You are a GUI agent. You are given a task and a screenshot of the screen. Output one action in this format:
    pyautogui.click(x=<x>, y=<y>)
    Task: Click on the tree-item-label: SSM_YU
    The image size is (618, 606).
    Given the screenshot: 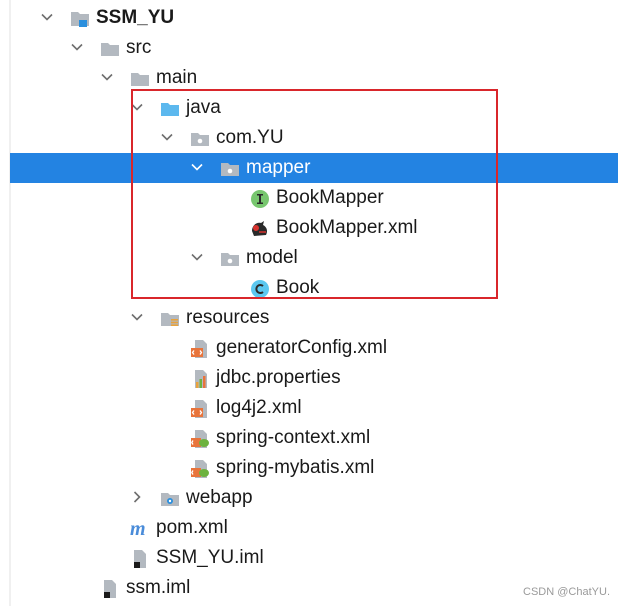 What is the action you would take?
    pyautogui.click(x=135, y=17)
    